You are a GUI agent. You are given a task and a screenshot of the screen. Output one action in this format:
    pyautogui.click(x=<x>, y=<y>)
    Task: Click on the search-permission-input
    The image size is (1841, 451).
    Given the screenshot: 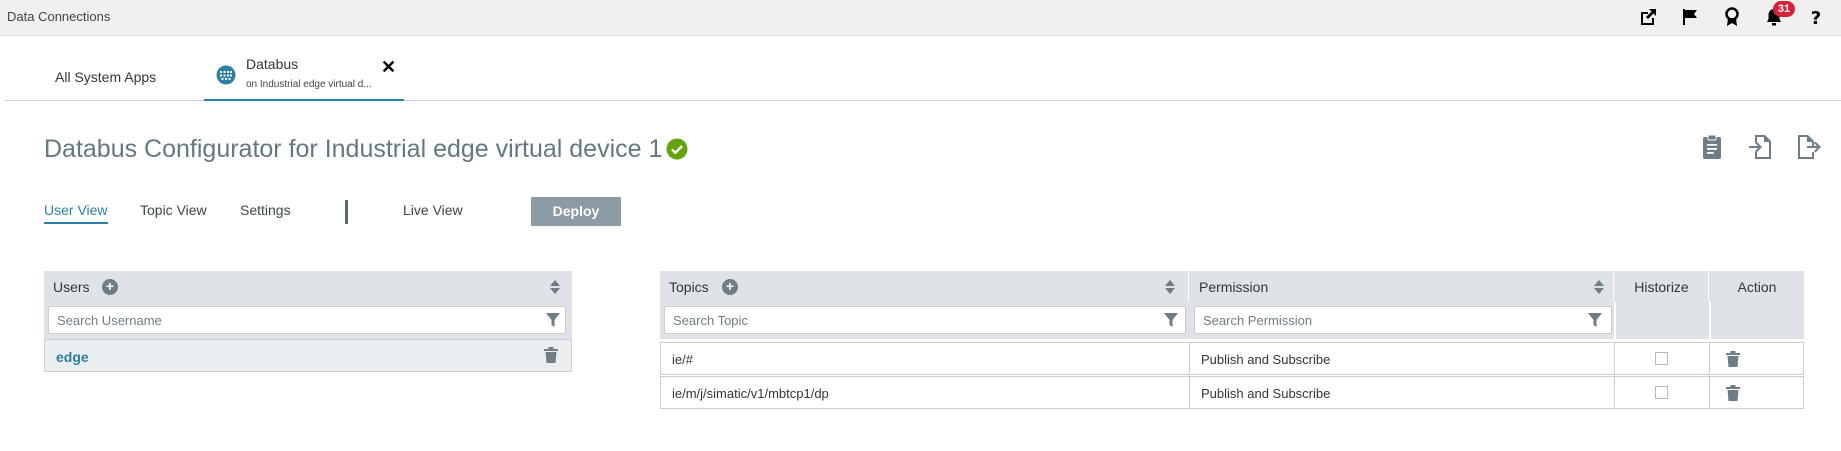 What is the action you would take?
    pyautogui.click(x=1403, y=320)
    